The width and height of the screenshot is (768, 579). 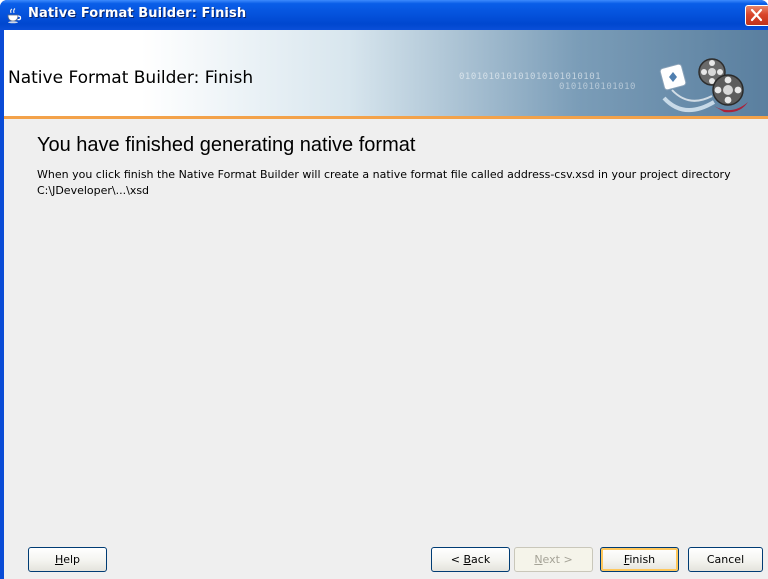 I want to click on java-cup-icon, so click(x=14, y=16).